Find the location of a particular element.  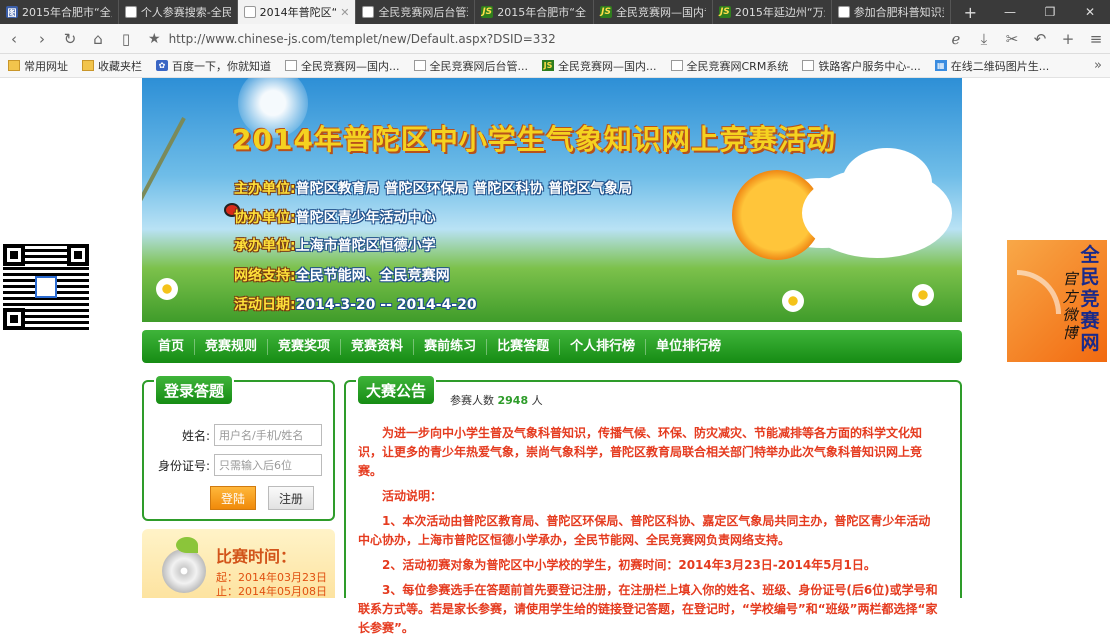

name-label: 姓名: is located at coordinates (195, 435).